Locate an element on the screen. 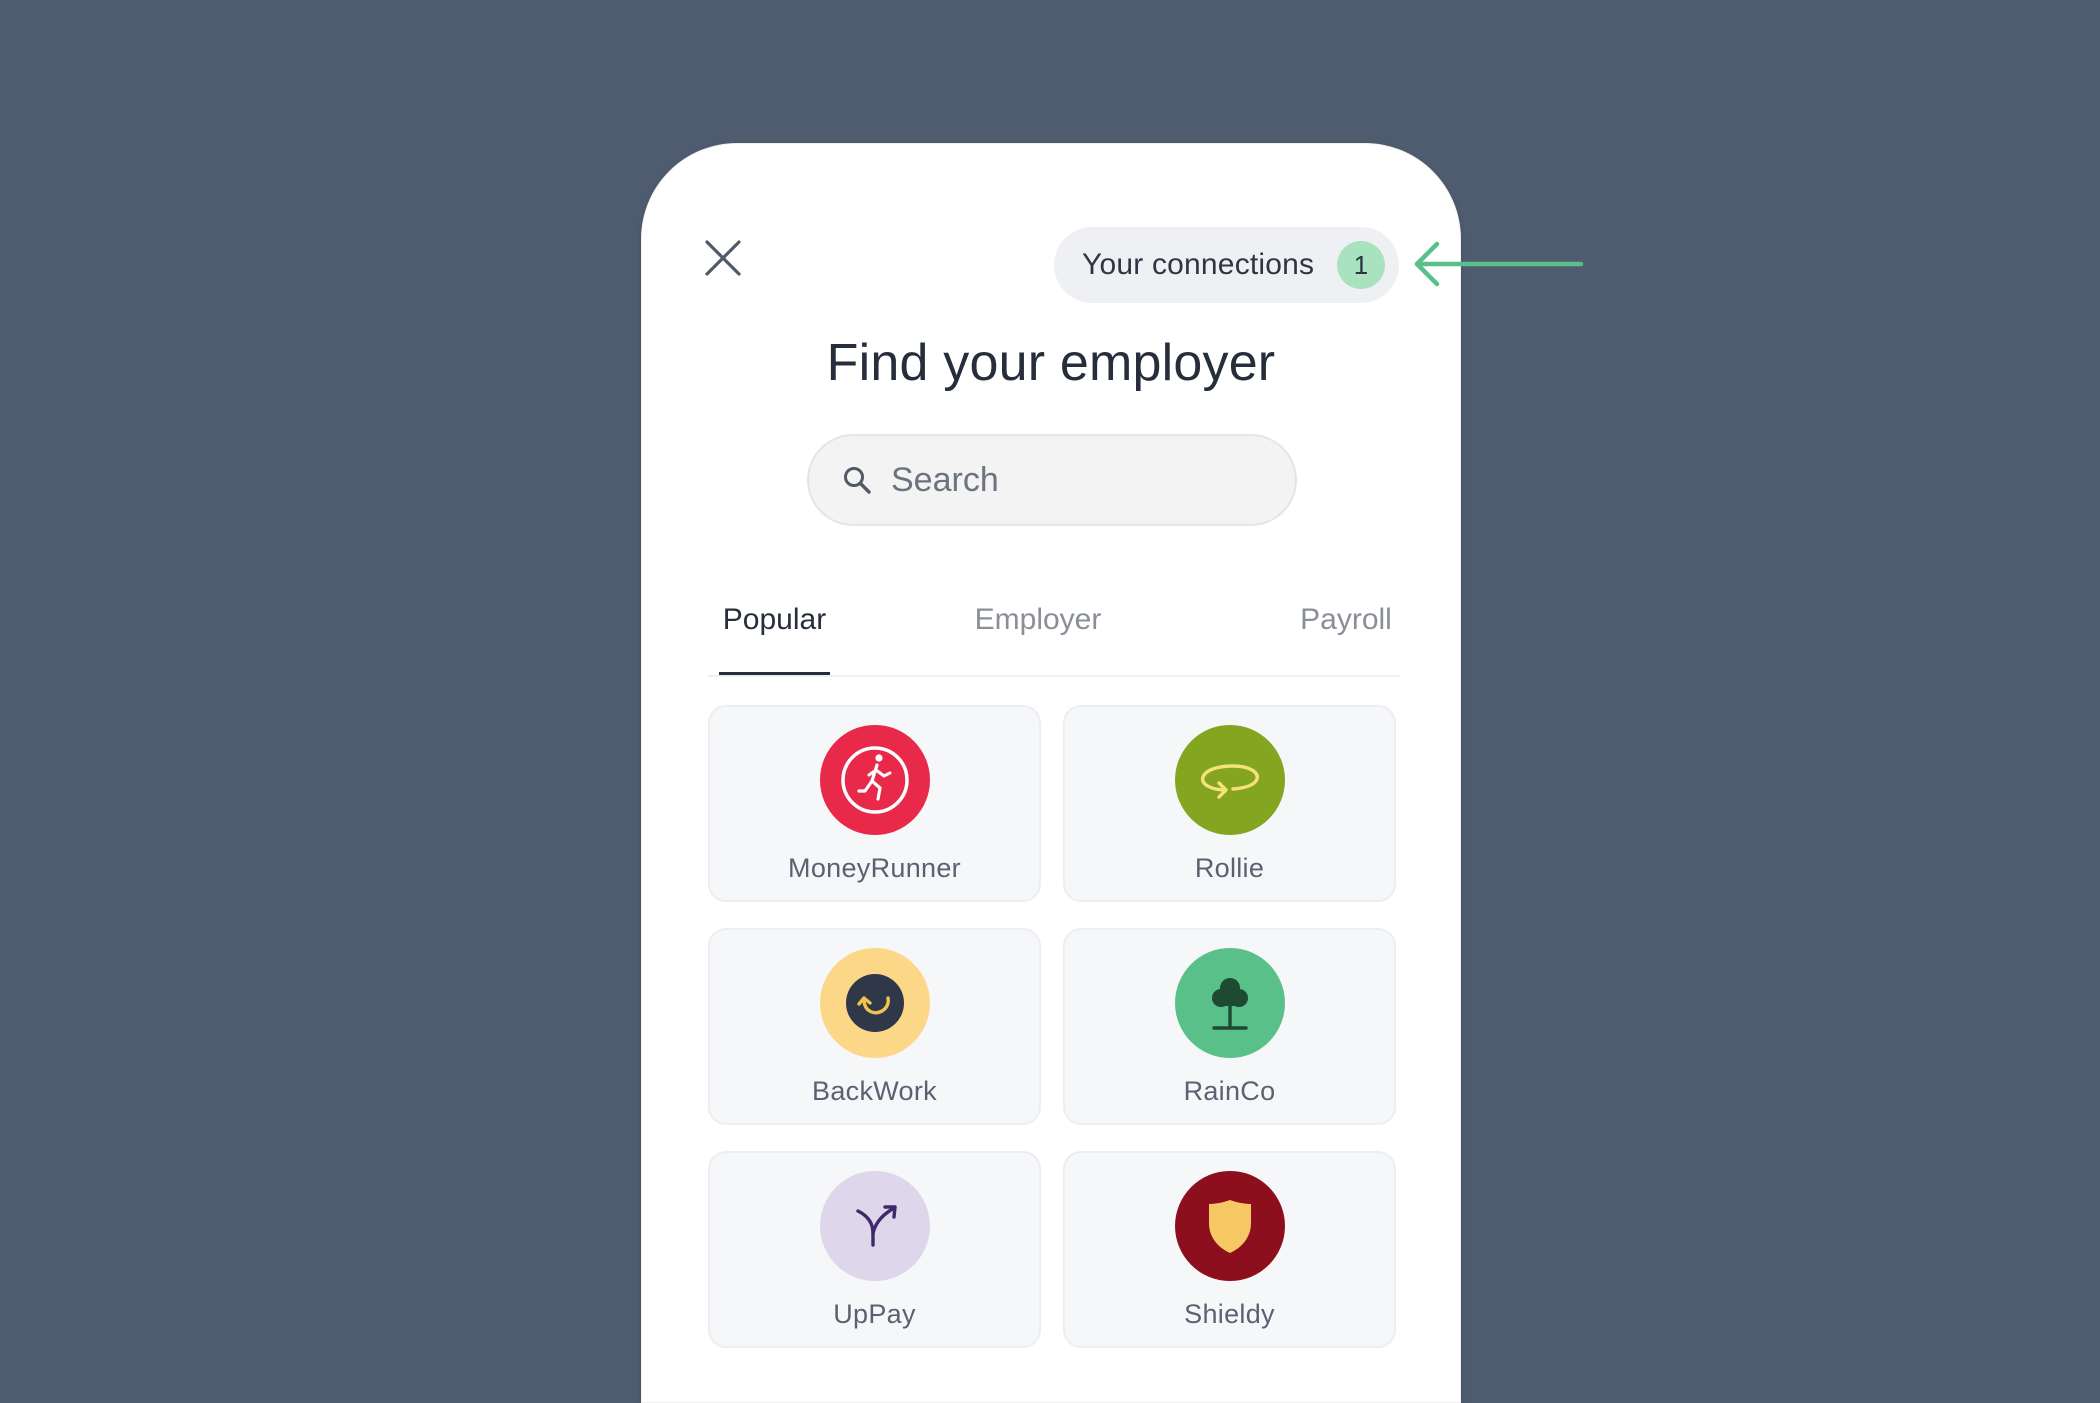 Image resolution: width=2100 pixels, height=1403 pixels. employer-card-shieldy: Shieldy is located at coordinates (1229, 1249).